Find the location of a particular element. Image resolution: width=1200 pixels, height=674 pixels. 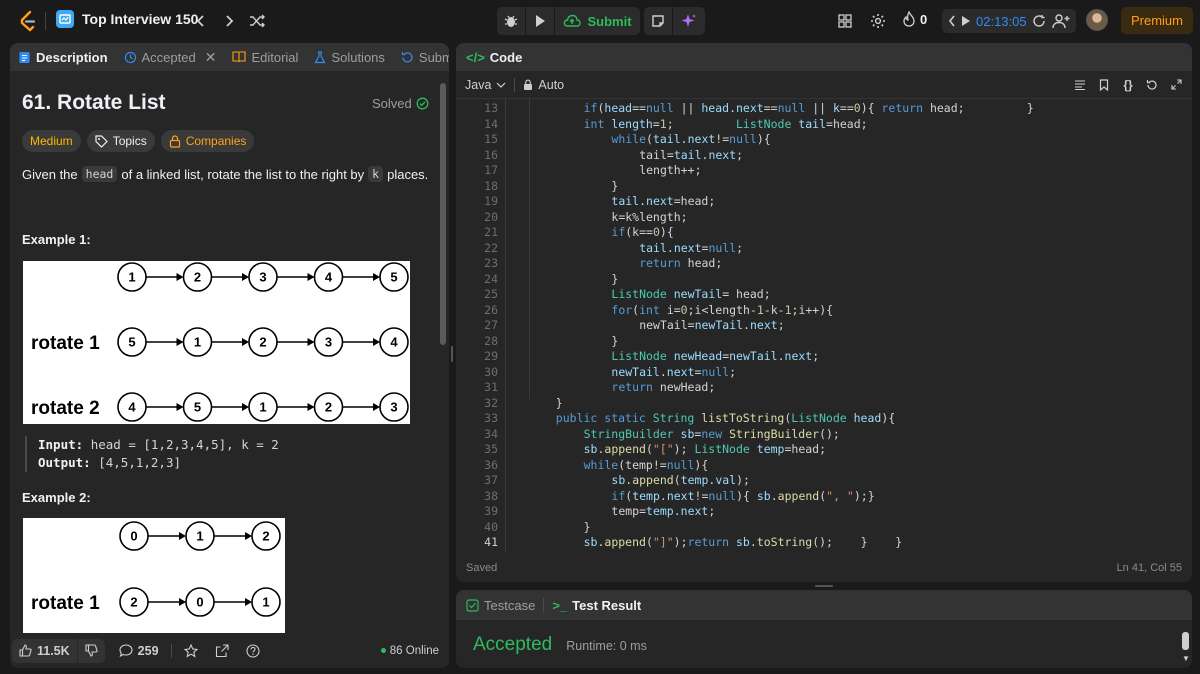

timer-play-icon is located at coordinates (966, 21).